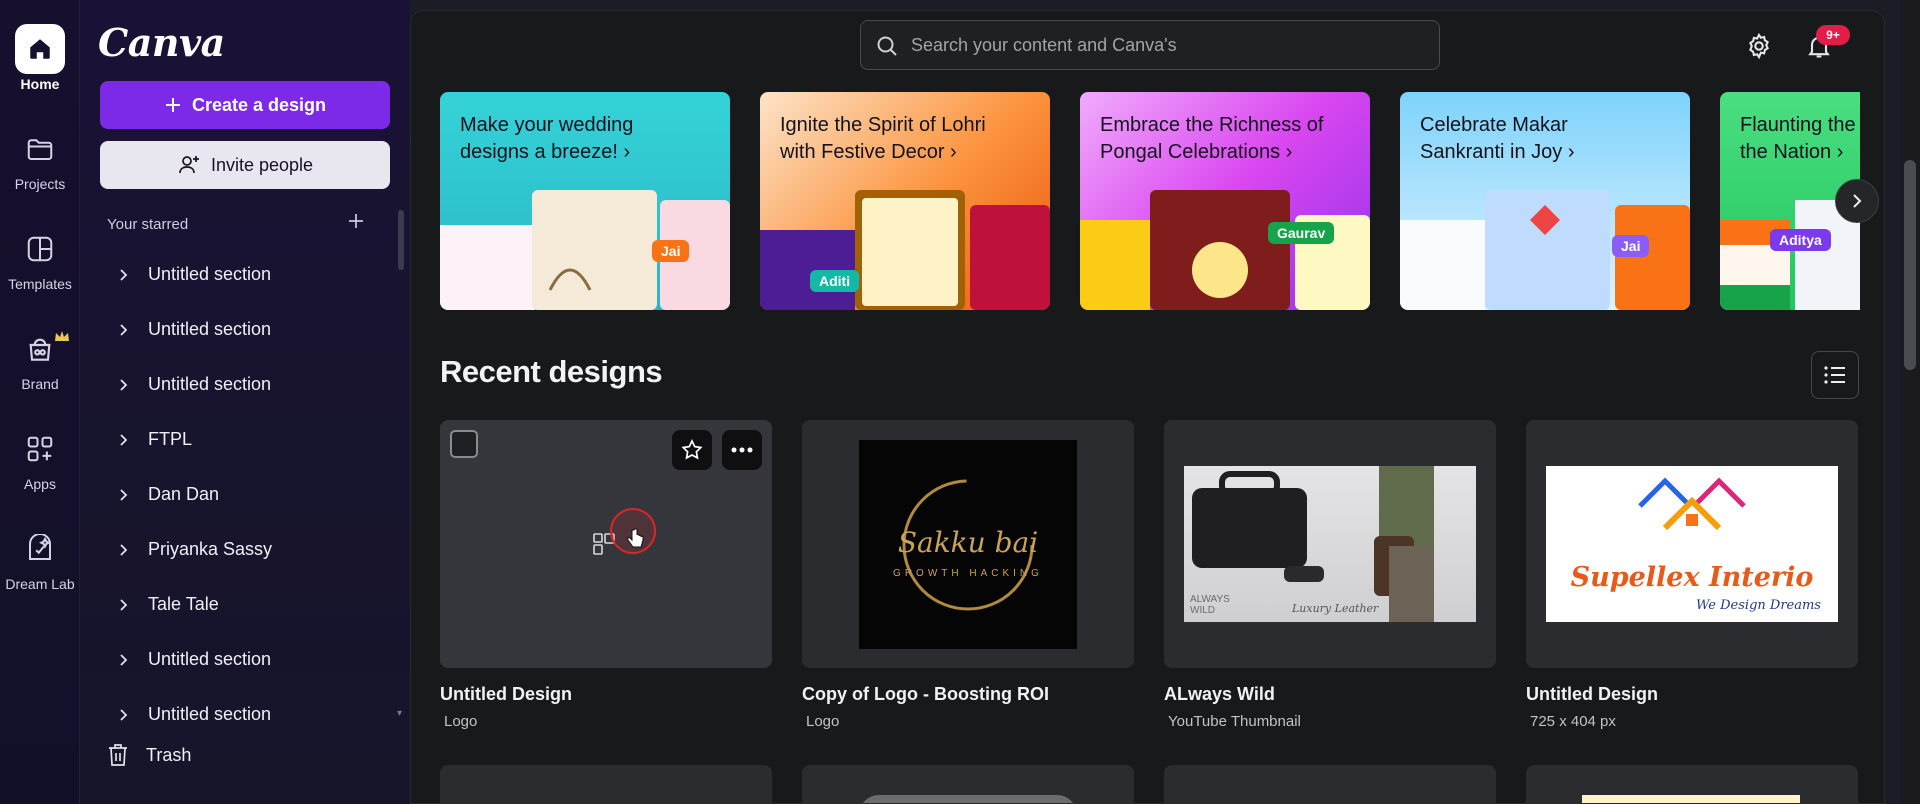 This screenshot has width=1920, height=804. I want to click on rail-label-brand: Brand, so click(40, 384).